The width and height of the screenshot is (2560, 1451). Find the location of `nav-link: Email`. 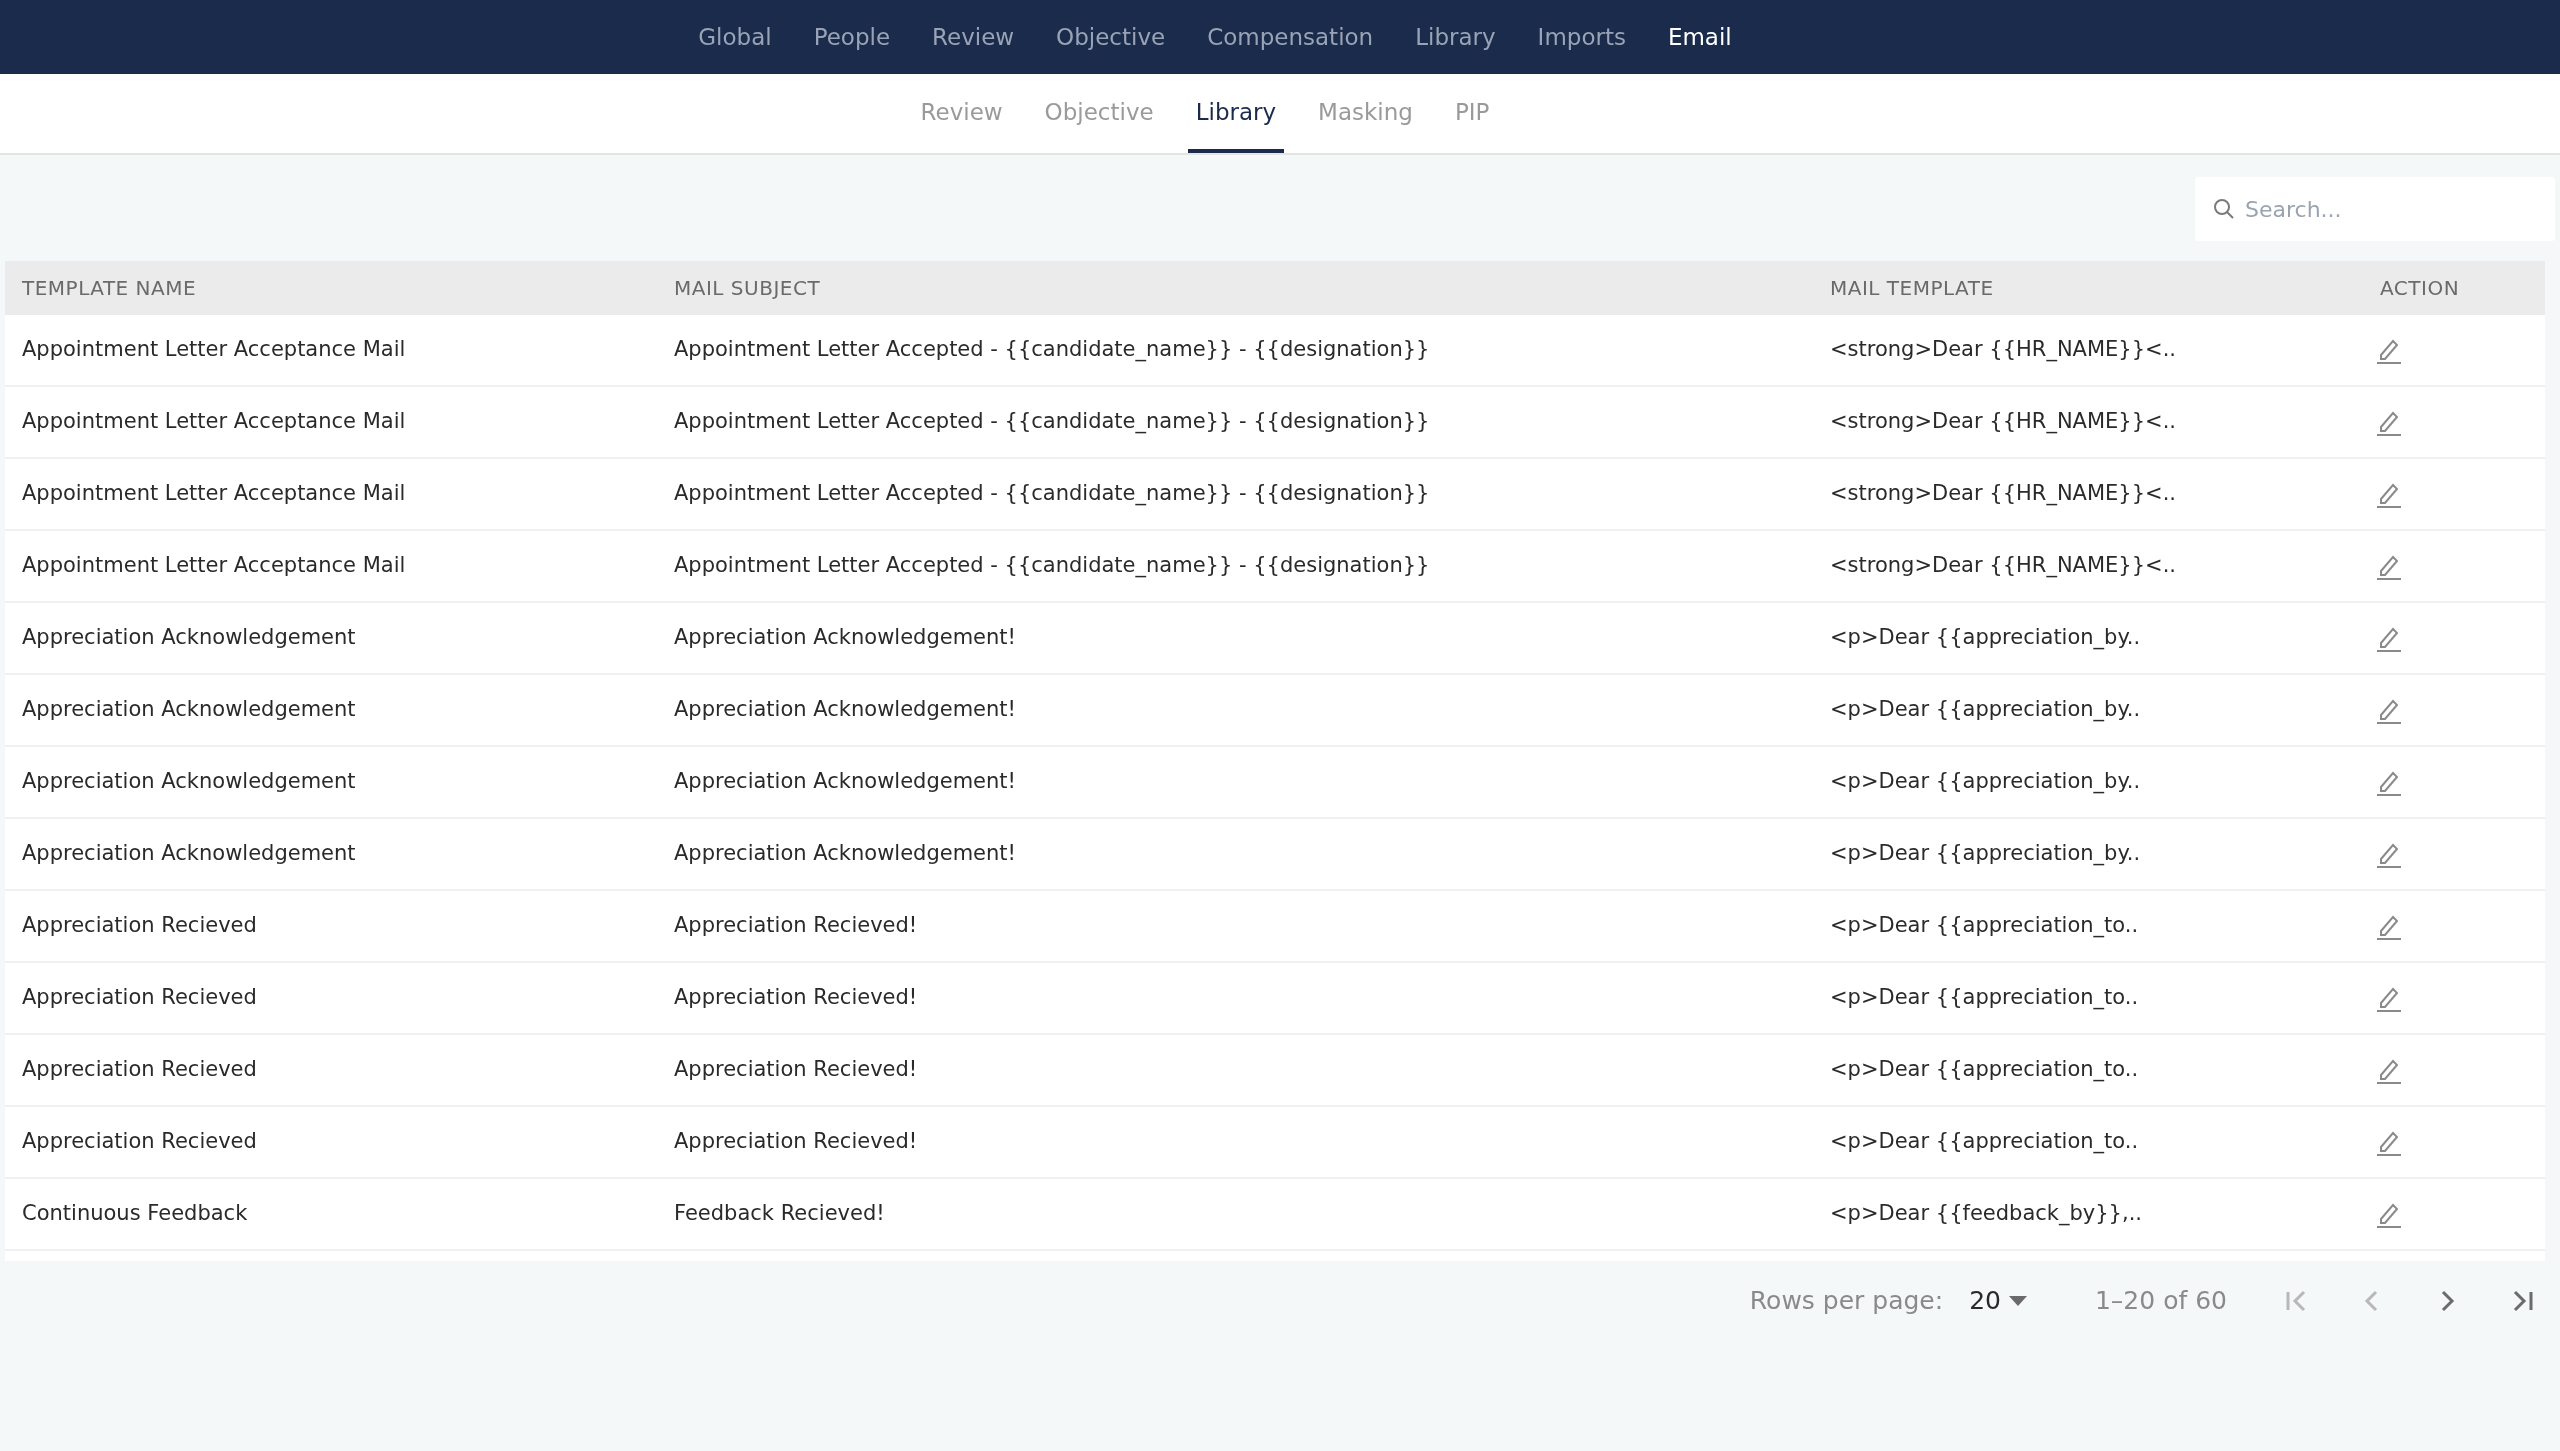

nav-link: Email is located at coordinates (1699, 37).